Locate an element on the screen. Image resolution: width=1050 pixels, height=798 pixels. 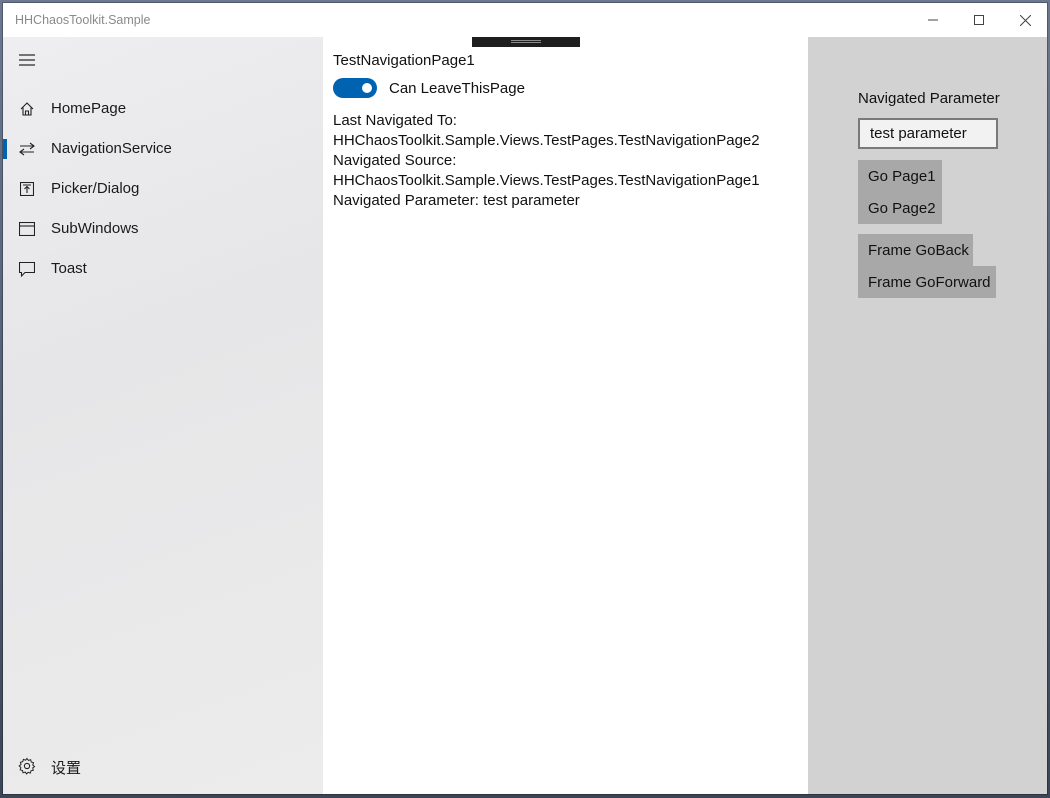
can-leave-toggle is located at coordinates (355, 88).